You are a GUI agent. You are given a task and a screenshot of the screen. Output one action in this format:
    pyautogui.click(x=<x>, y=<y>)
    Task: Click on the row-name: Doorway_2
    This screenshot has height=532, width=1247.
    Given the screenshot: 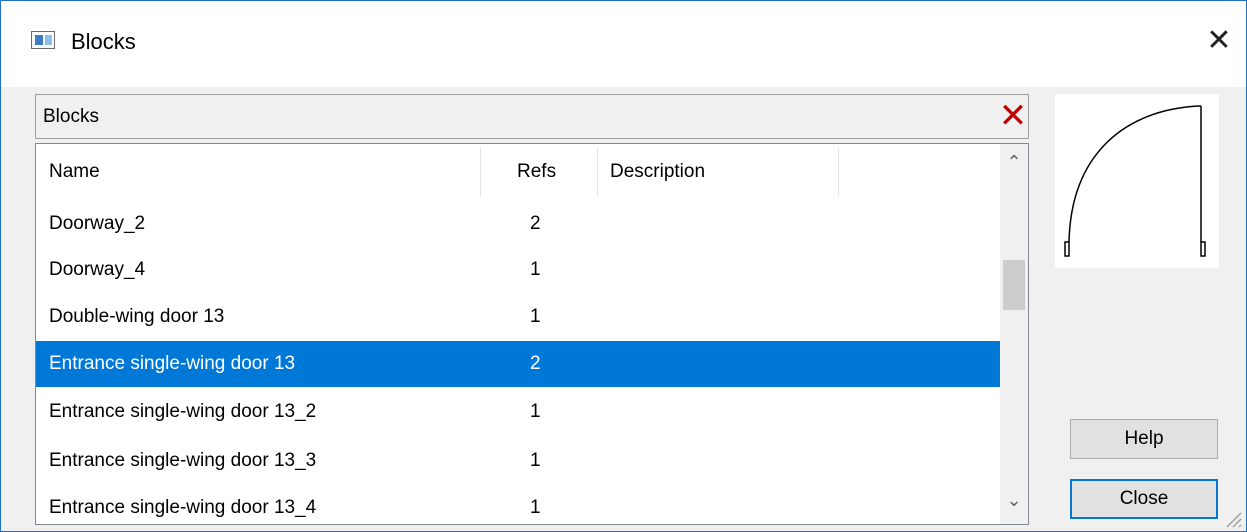 What is the action you would take?
    pyautogui.click(x=97, y=223)
    